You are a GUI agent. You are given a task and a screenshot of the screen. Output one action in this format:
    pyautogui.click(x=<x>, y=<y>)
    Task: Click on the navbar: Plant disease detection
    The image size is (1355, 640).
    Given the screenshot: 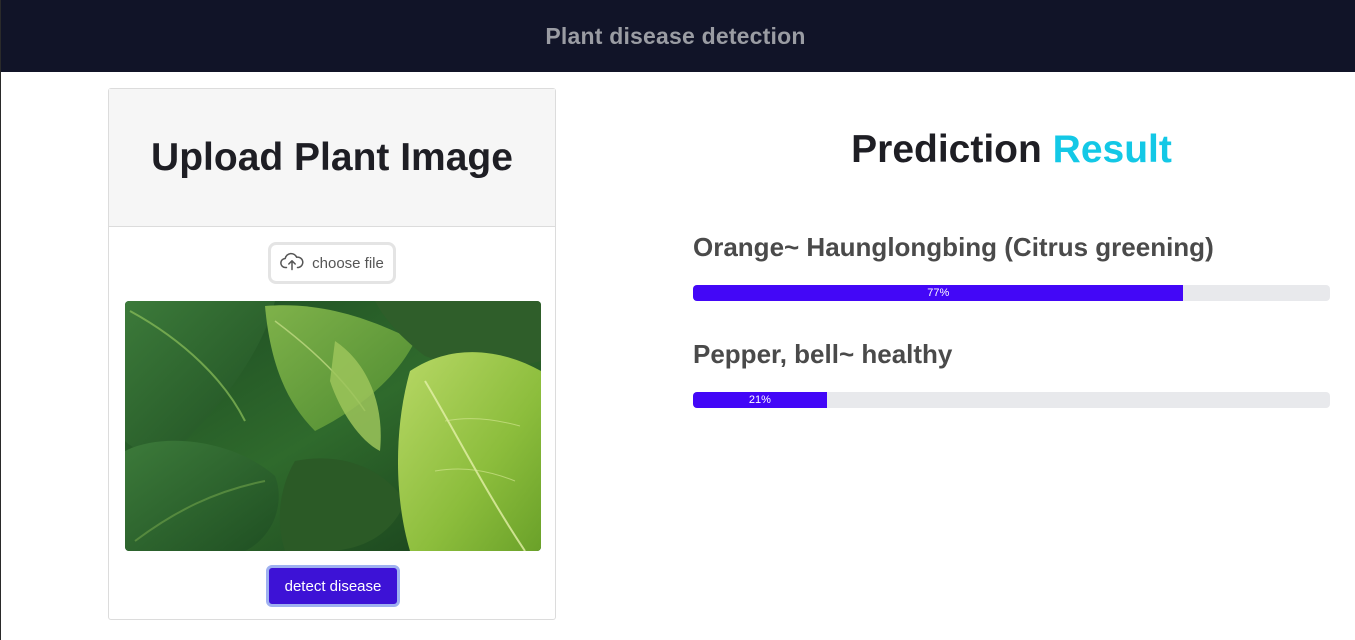 What is the action you would take?
    pyautogui.click(x=678, y=36)
    